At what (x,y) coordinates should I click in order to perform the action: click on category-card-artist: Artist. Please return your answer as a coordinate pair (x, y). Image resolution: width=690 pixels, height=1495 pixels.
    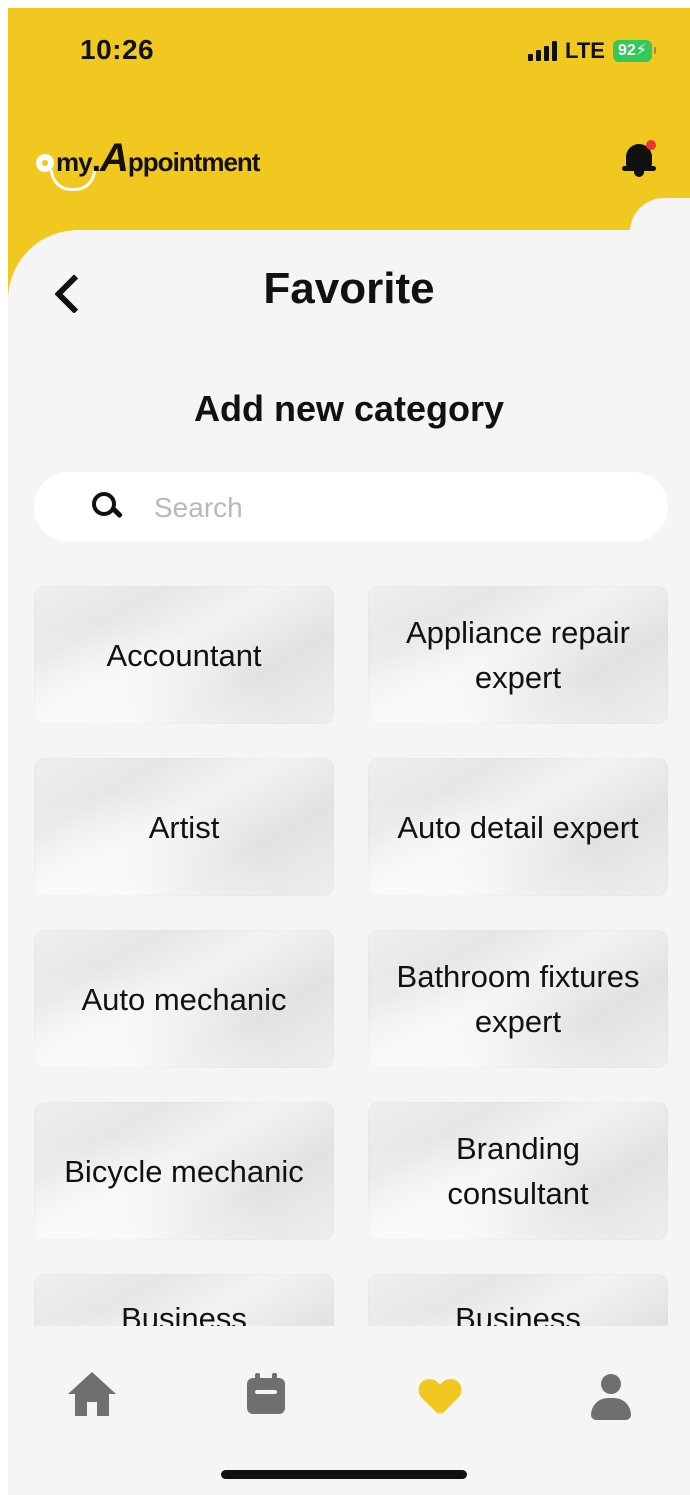
    Looking at the image, I should click on (184, 827).